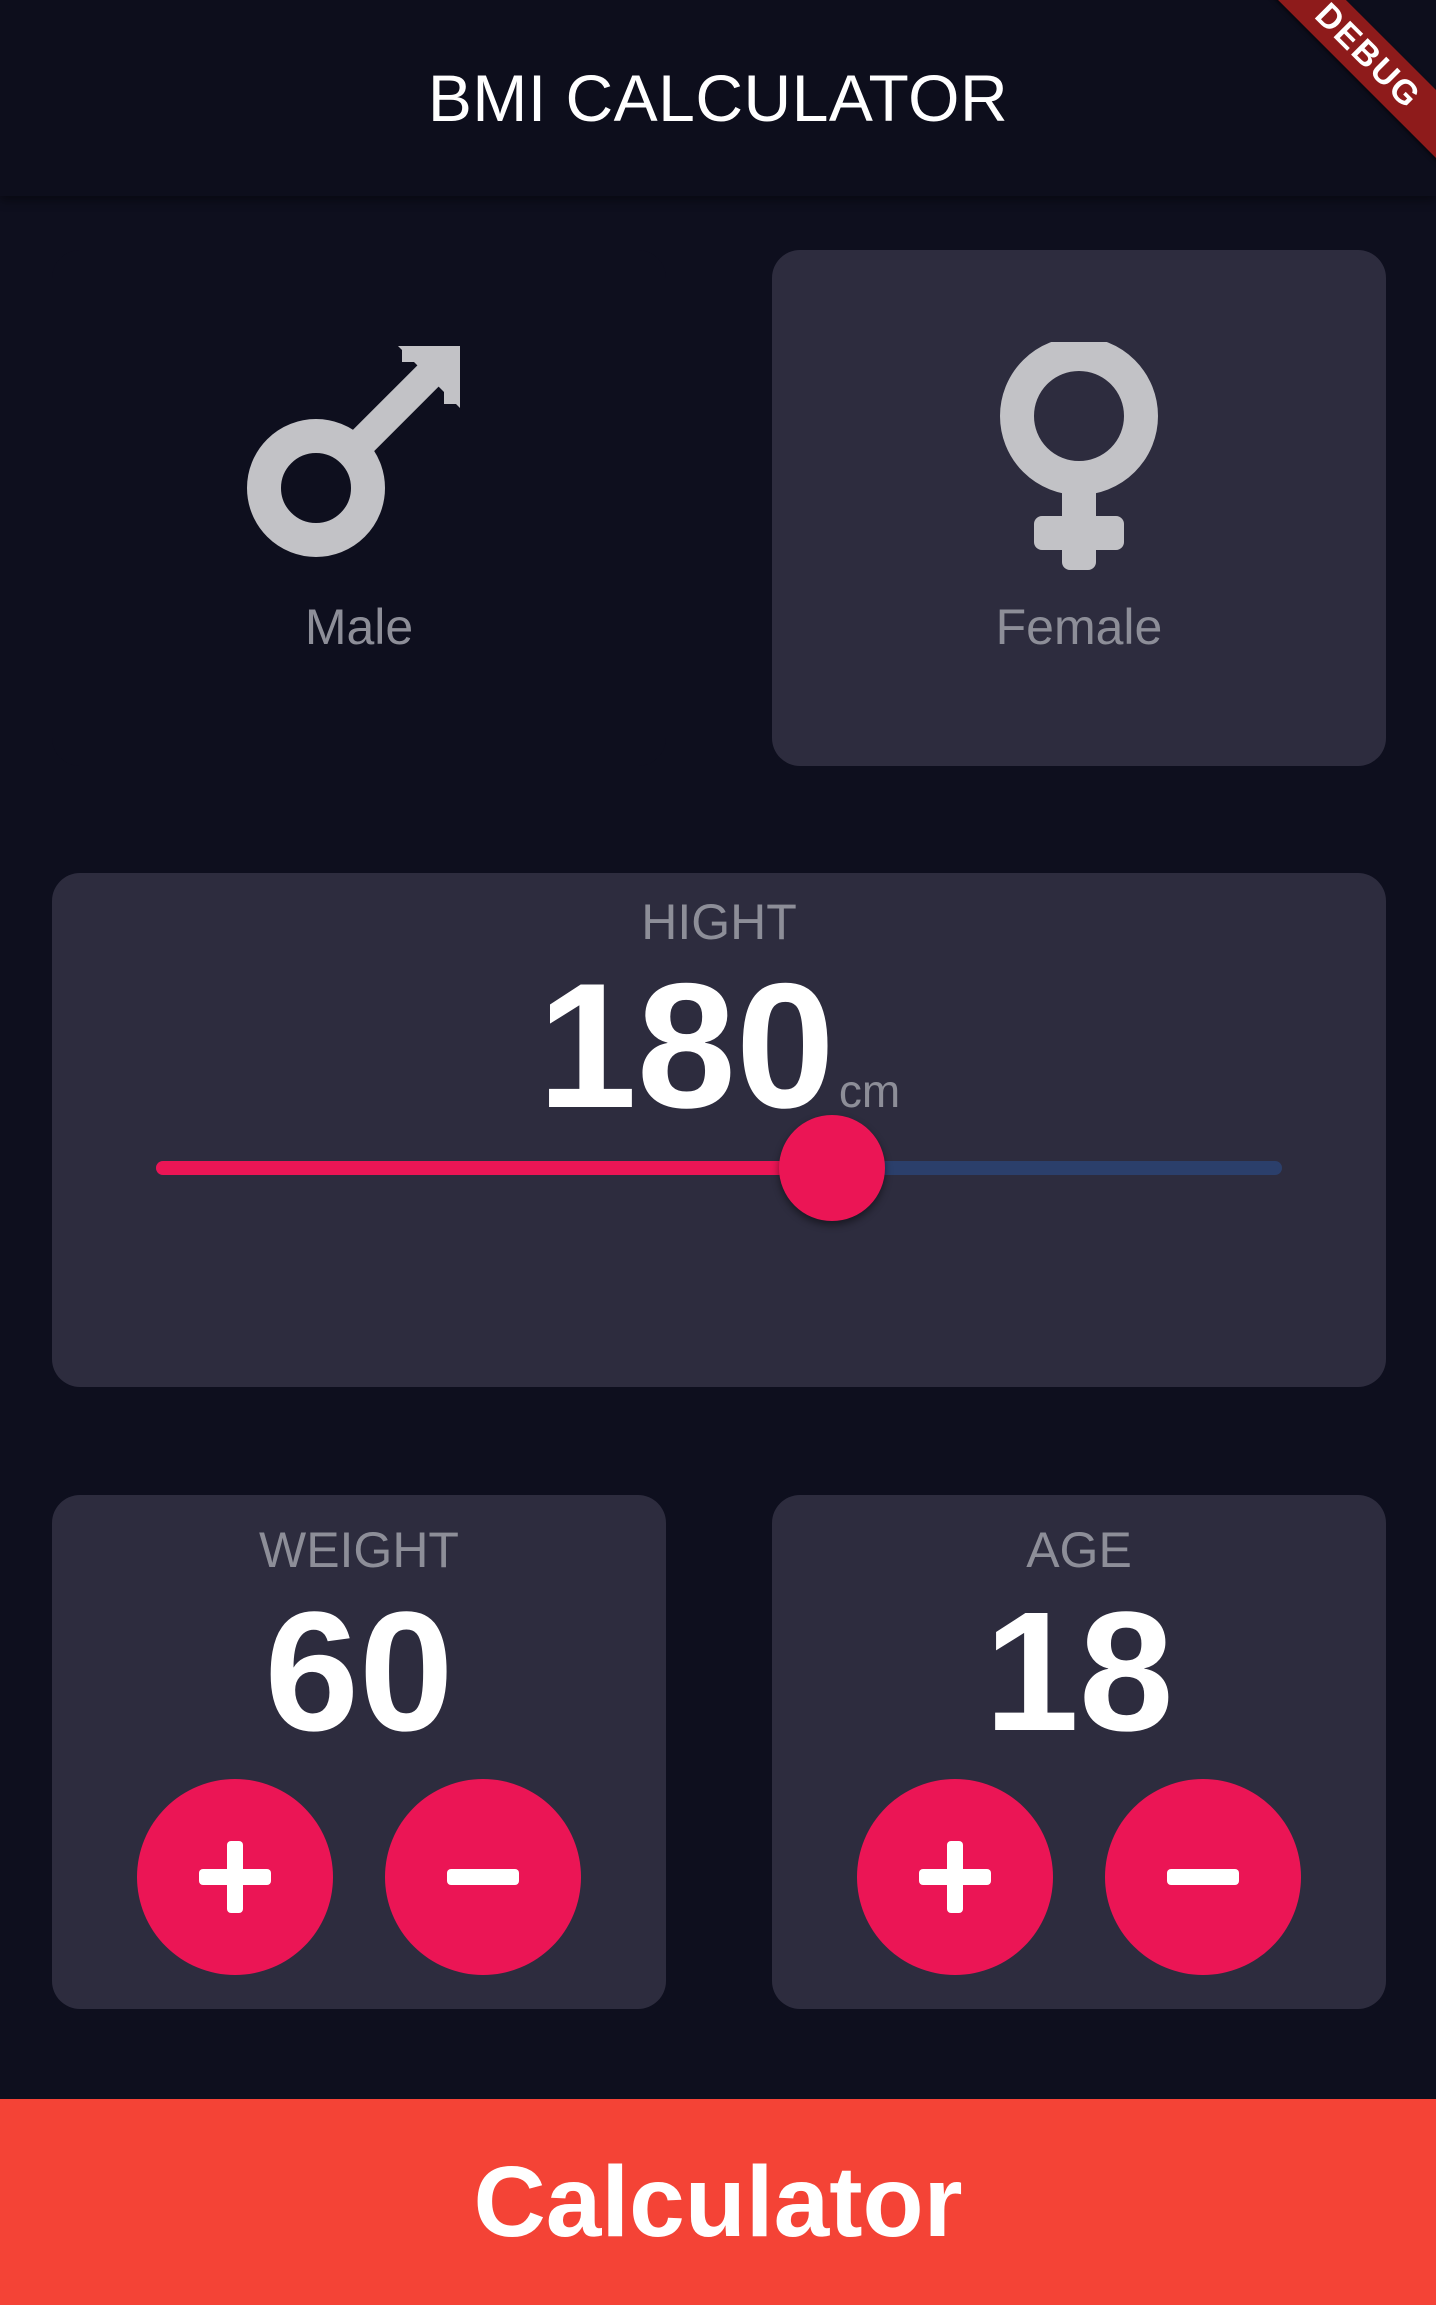 This screenshot has width=1436, height=2305. Describe the element at coordinates (359, 627) in the screenshot. I see `male-label: Male` at that location.